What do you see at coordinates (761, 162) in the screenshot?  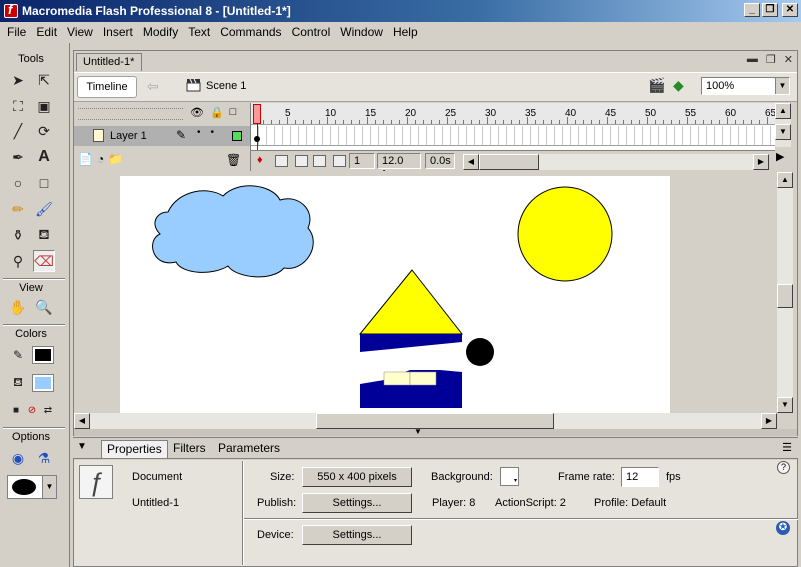 I see `scroll-right-icon: ▶` at bounding box center [761, 162].